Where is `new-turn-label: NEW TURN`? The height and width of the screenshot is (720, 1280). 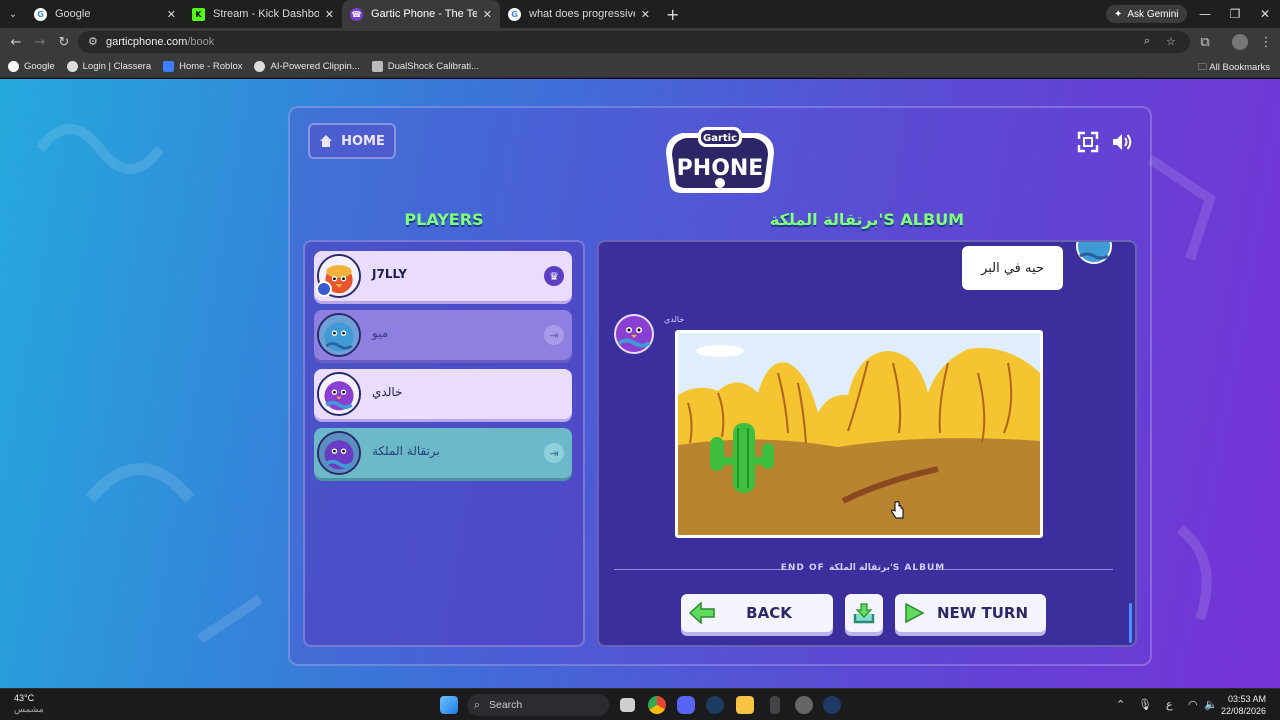
new-turn-label: NEW TURN is located at coordinates (982, 613).